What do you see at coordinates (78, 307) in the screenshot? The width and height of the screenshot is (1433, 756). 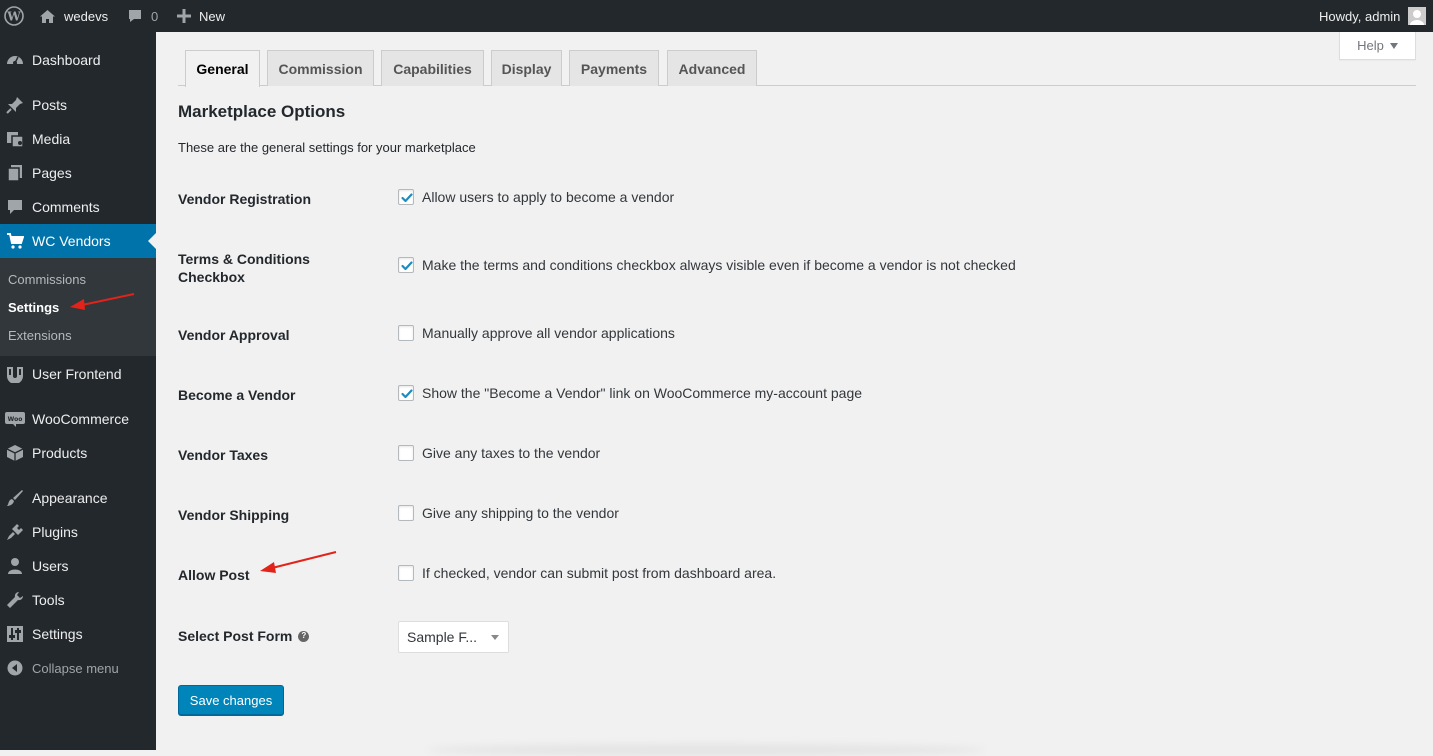 I see `wc-vendors-submenu: Commissions Settings Extensions` at bounding box center [78, 307].